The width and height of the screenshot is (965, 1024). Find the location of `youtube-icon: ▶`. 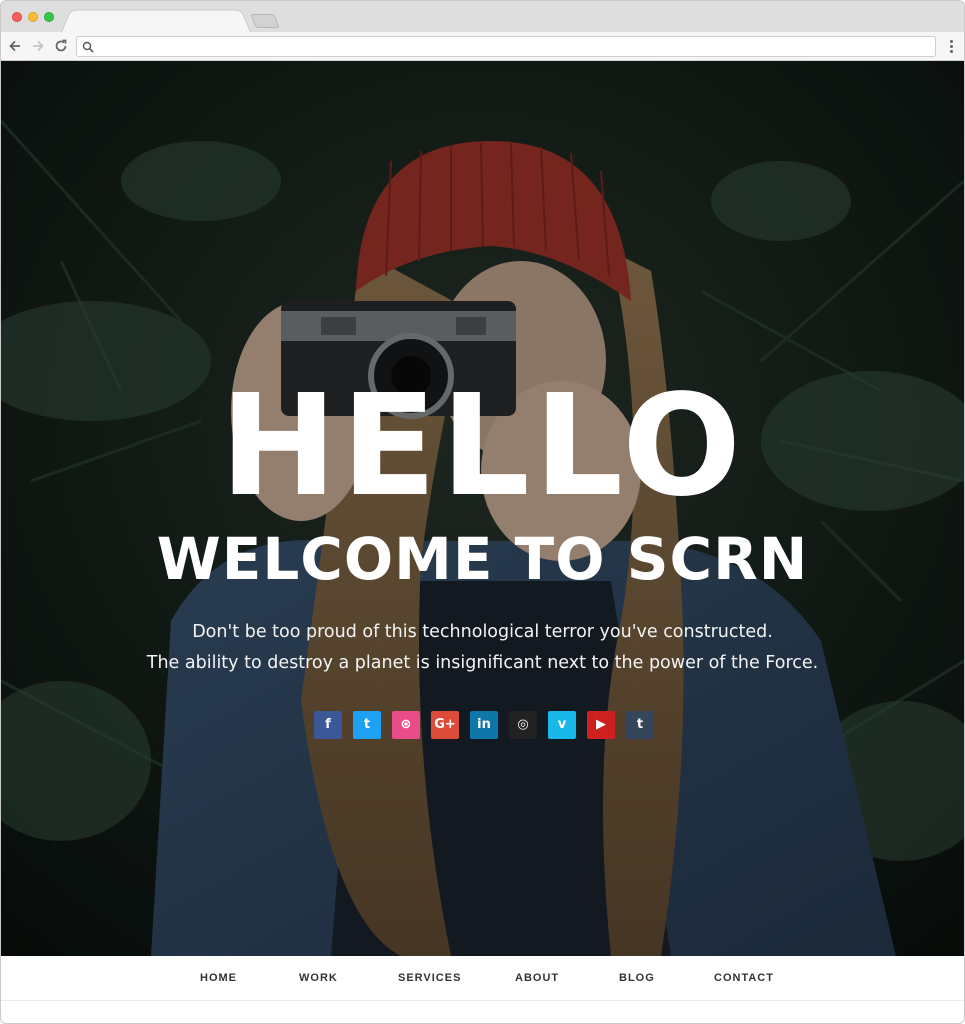

youtube-icon: ▶ is located at coordinates (601, 724).